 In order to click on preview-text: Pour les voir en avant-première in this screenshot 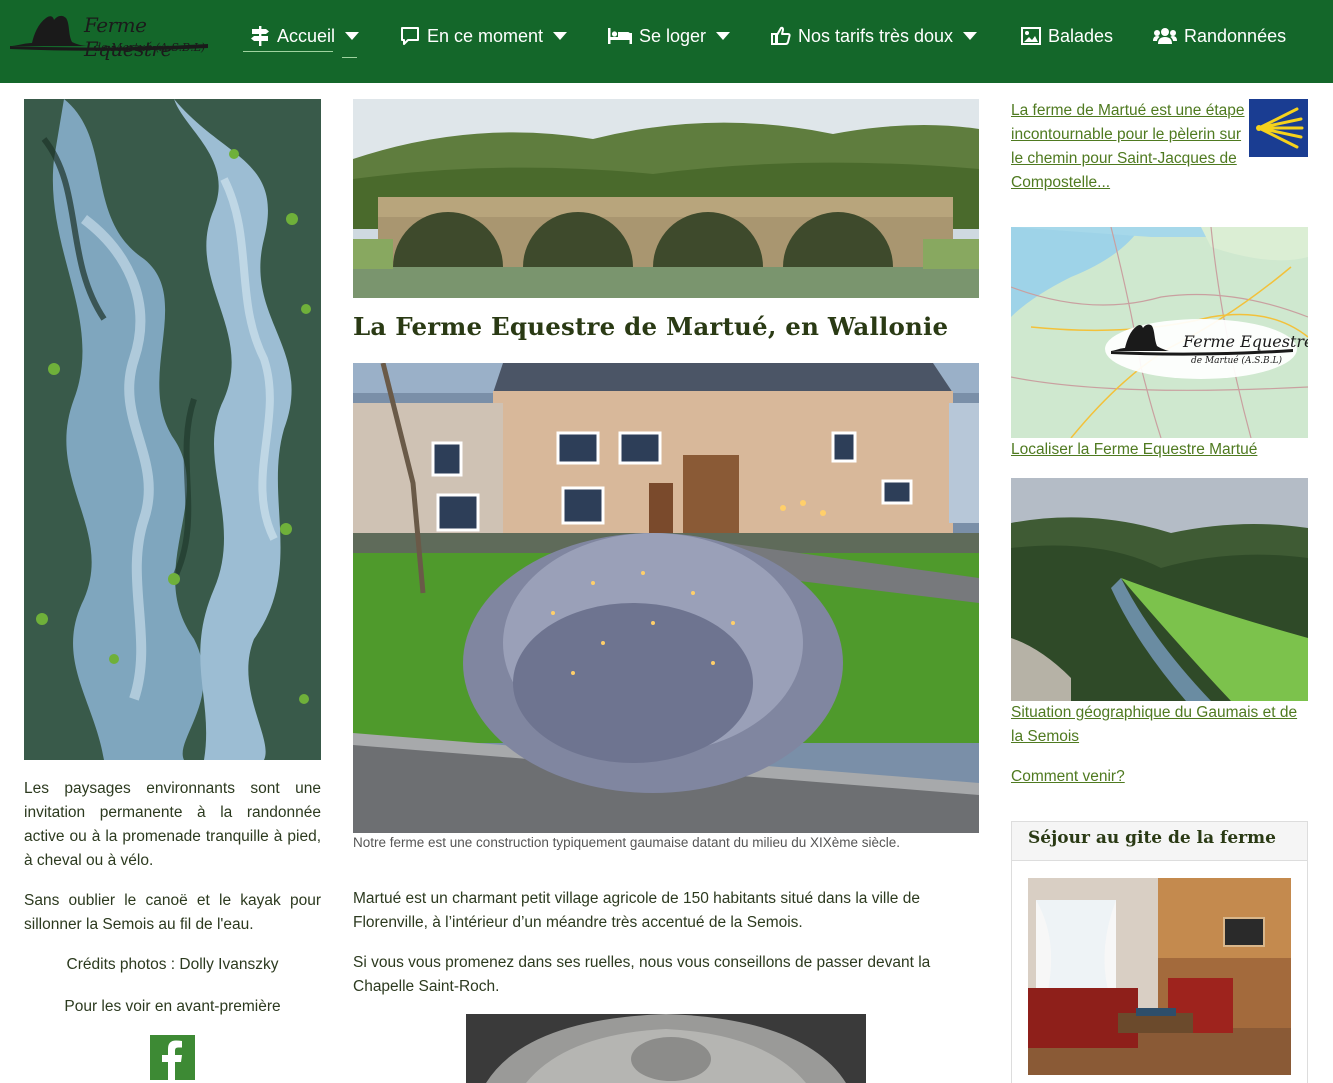, I will do `click(172, 1006)`.